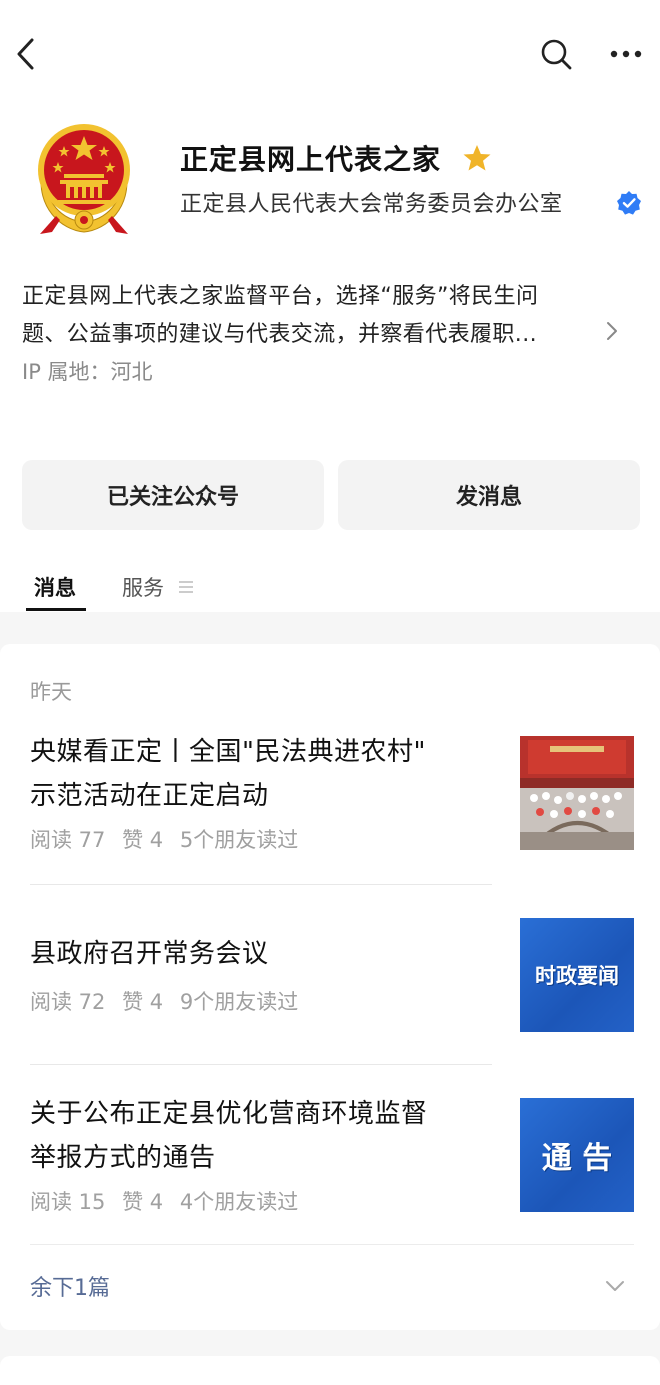 The image size is (660, 1385). I want to click on article-title-line: 县政府召开常务会议, so click(149, 954).